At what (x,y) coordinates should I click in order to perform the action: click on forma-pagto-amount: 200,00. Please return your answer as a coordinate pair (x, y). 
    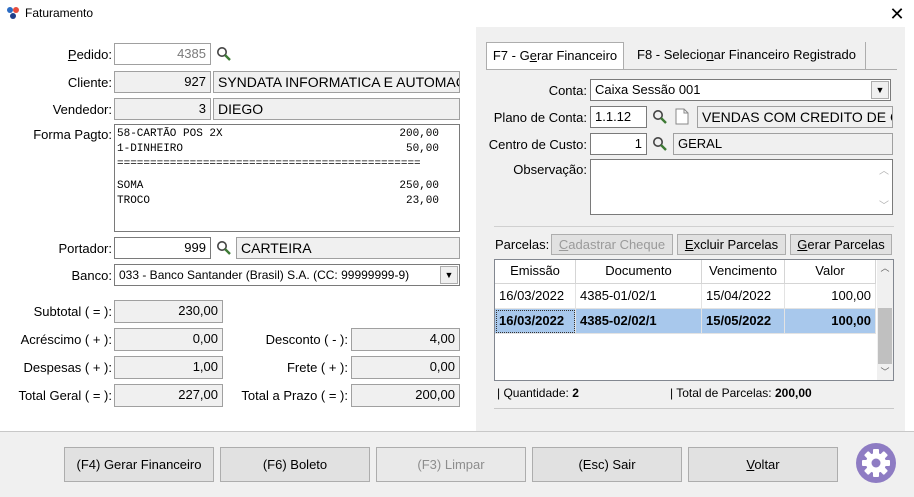
    Looking at the image, I should click on (419, 134).